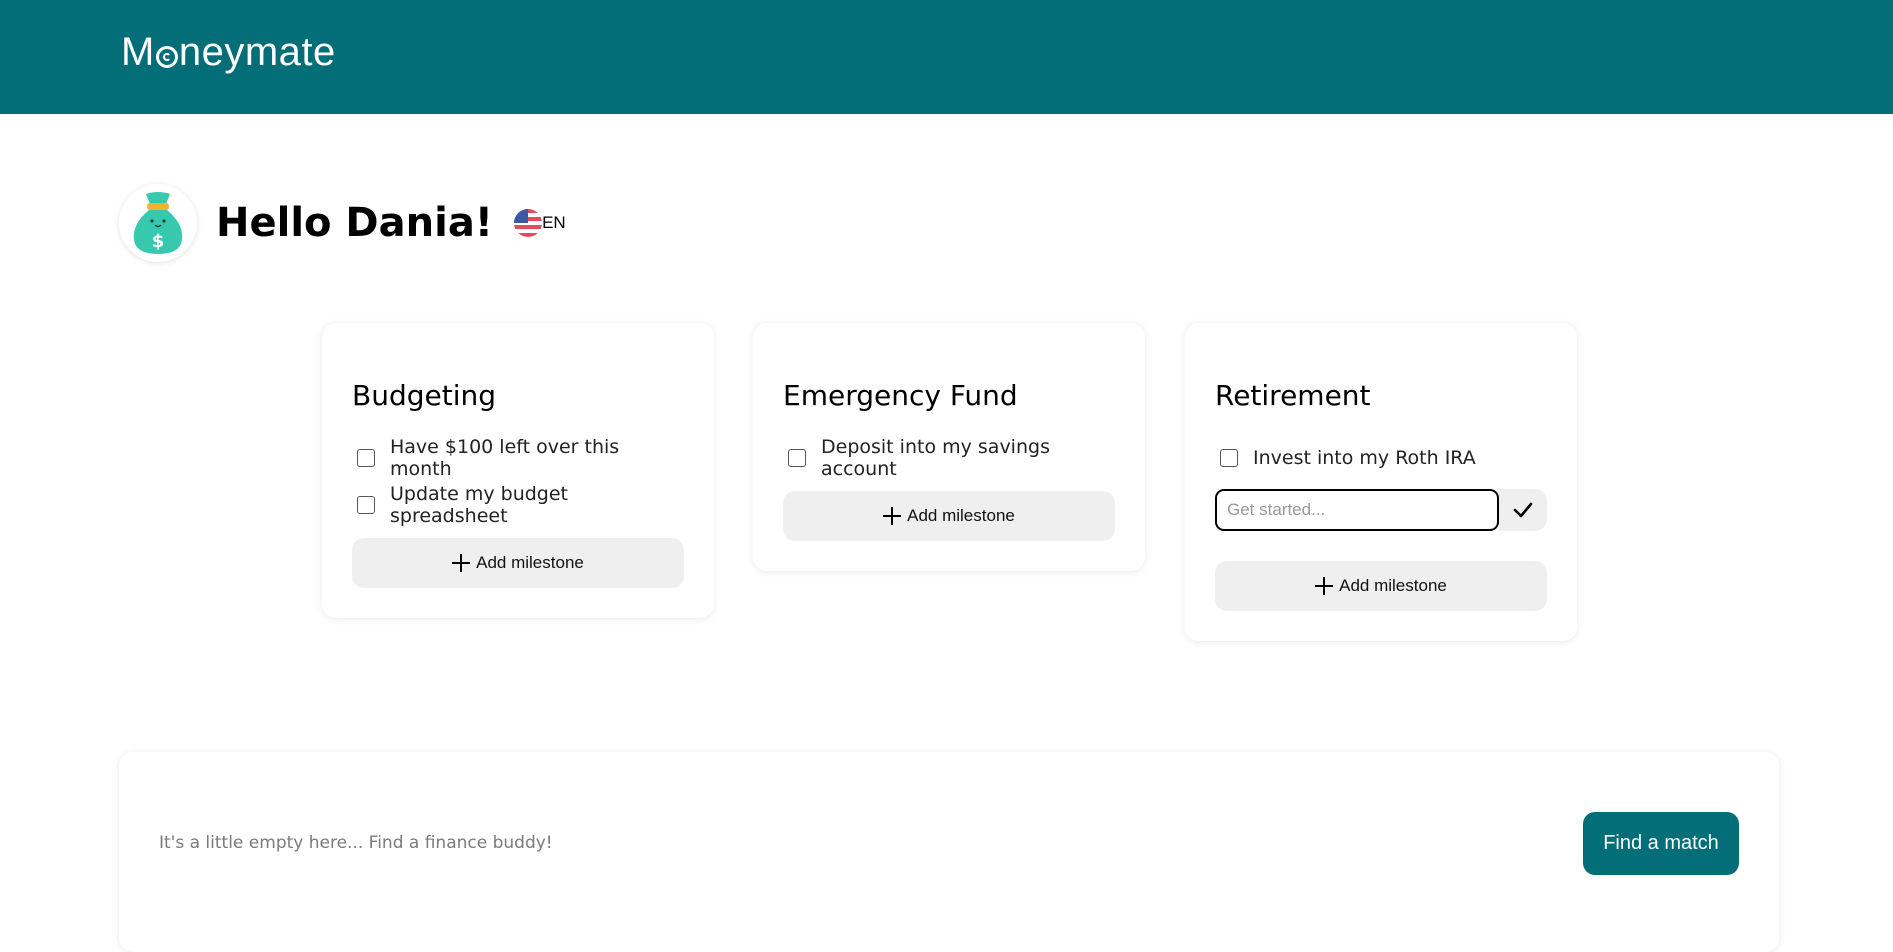 This screenshot has height=952, width=1893. I want to click on top-bar: M neymate, so click(946, 57).